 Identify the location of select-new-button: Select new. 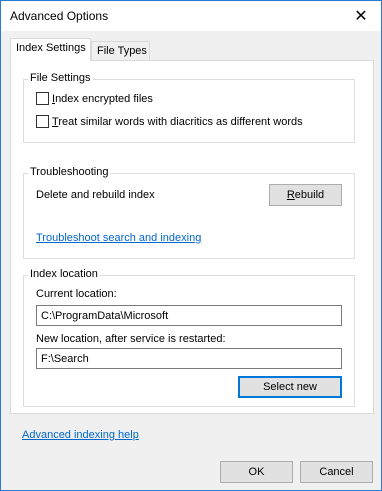
(290, 387).